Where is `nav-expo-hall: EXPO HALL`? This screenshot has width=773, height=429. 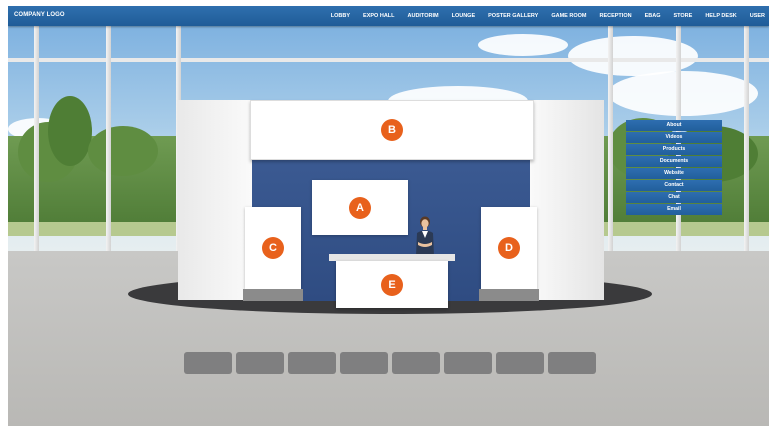
nav-expo-hall: EXPO HALL is located at coordinates (378, 16).